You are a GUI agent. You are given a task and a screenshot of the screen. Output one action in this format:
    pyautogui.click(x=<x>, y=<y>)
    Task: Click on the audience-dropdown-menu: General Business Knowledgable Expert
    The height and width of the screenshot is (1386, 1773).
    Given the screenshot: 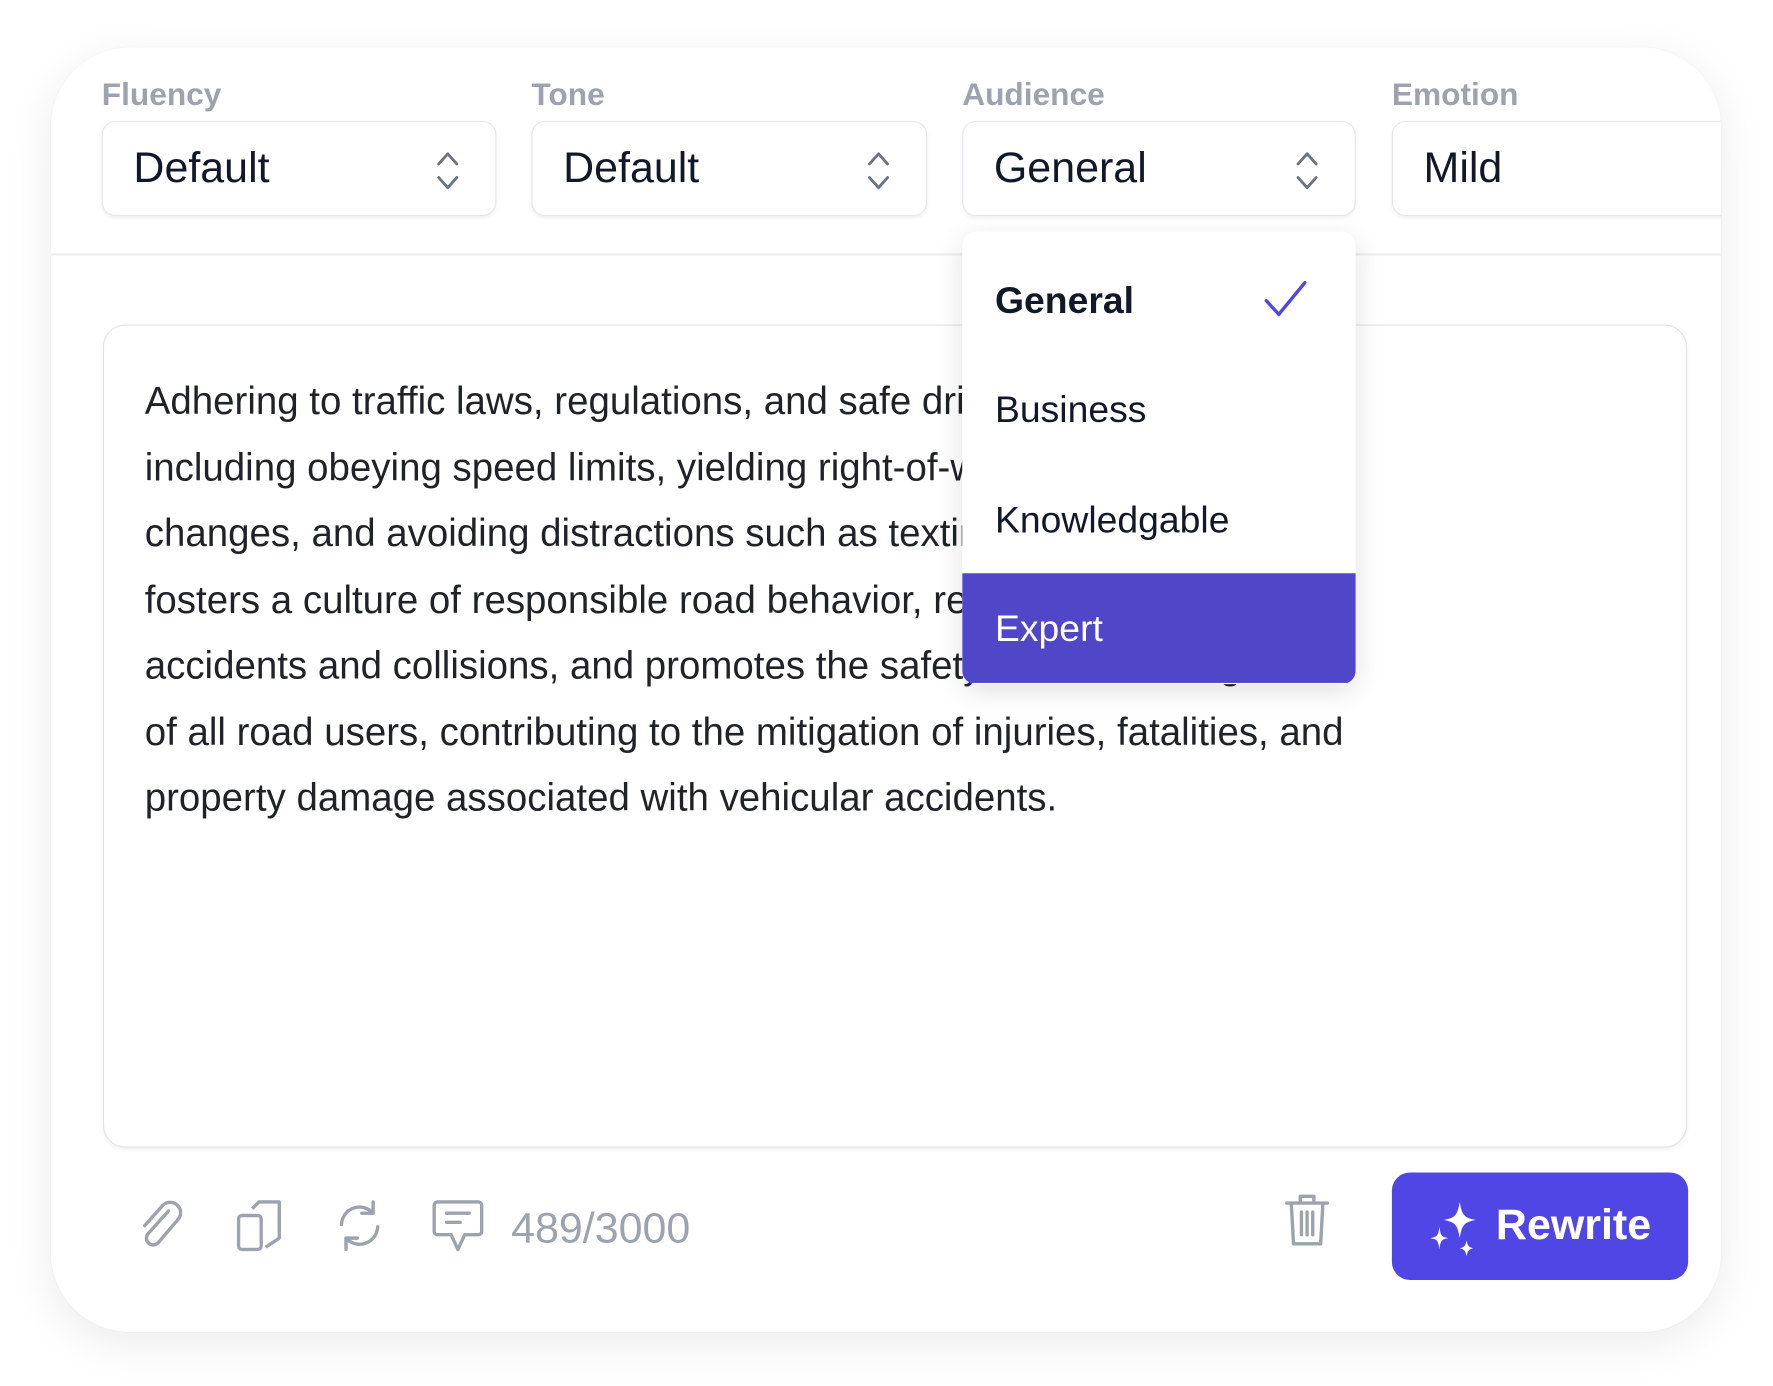 What is the action you would take?
    pyautogui.click(x=1159, y=458)
    